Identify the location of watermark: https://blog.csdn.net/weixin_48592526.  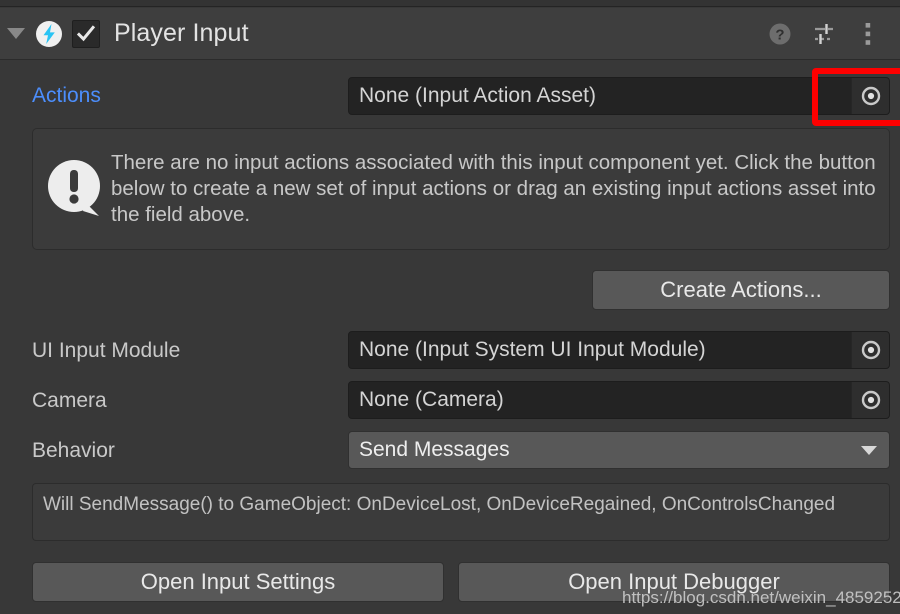
(761, 597).